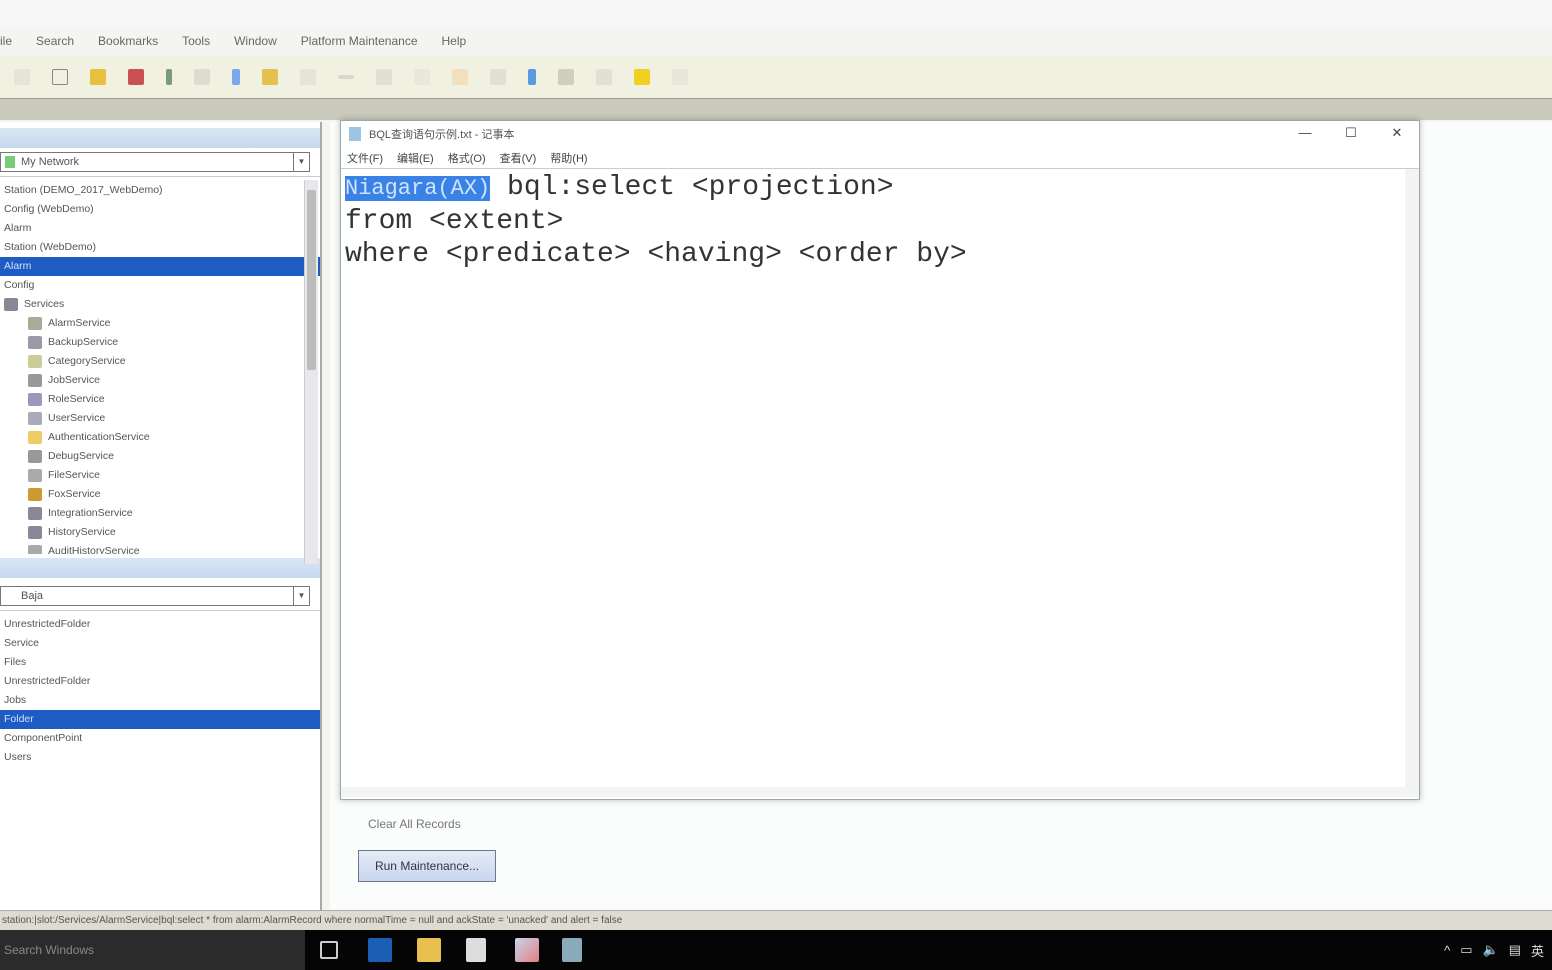  I want to click on info-icon, so click(532, 77).